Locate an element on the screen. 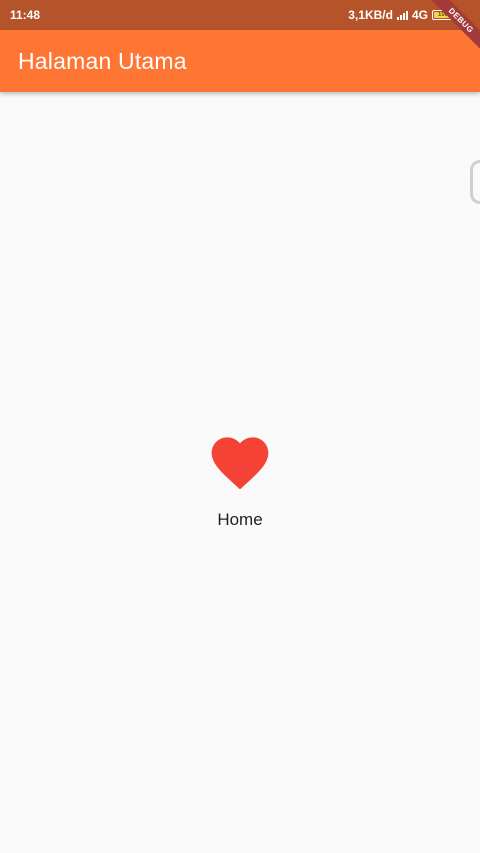  network-speed: 3,1KB/d is located at coordinates (370, 15).